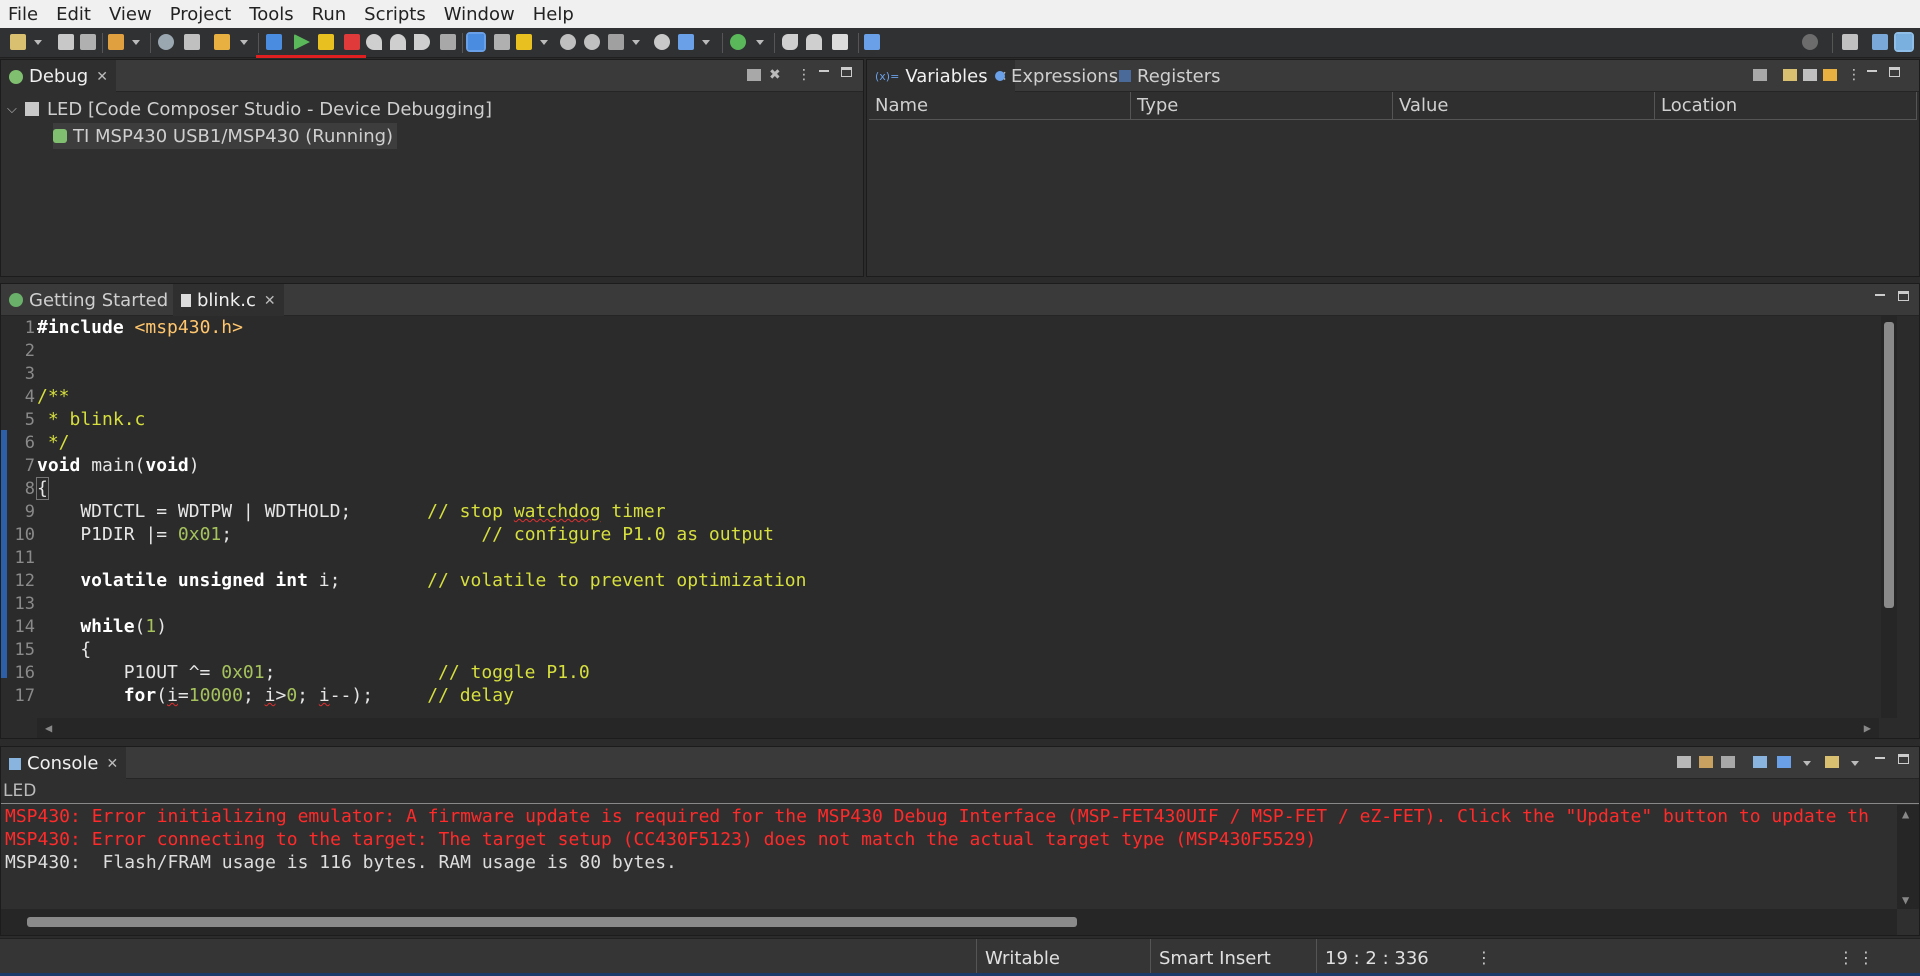 This screenshot has height=976, width=1920. Describe the element at coordinates (302, 42) in the screenshot. I see `resume-icon` at that location.